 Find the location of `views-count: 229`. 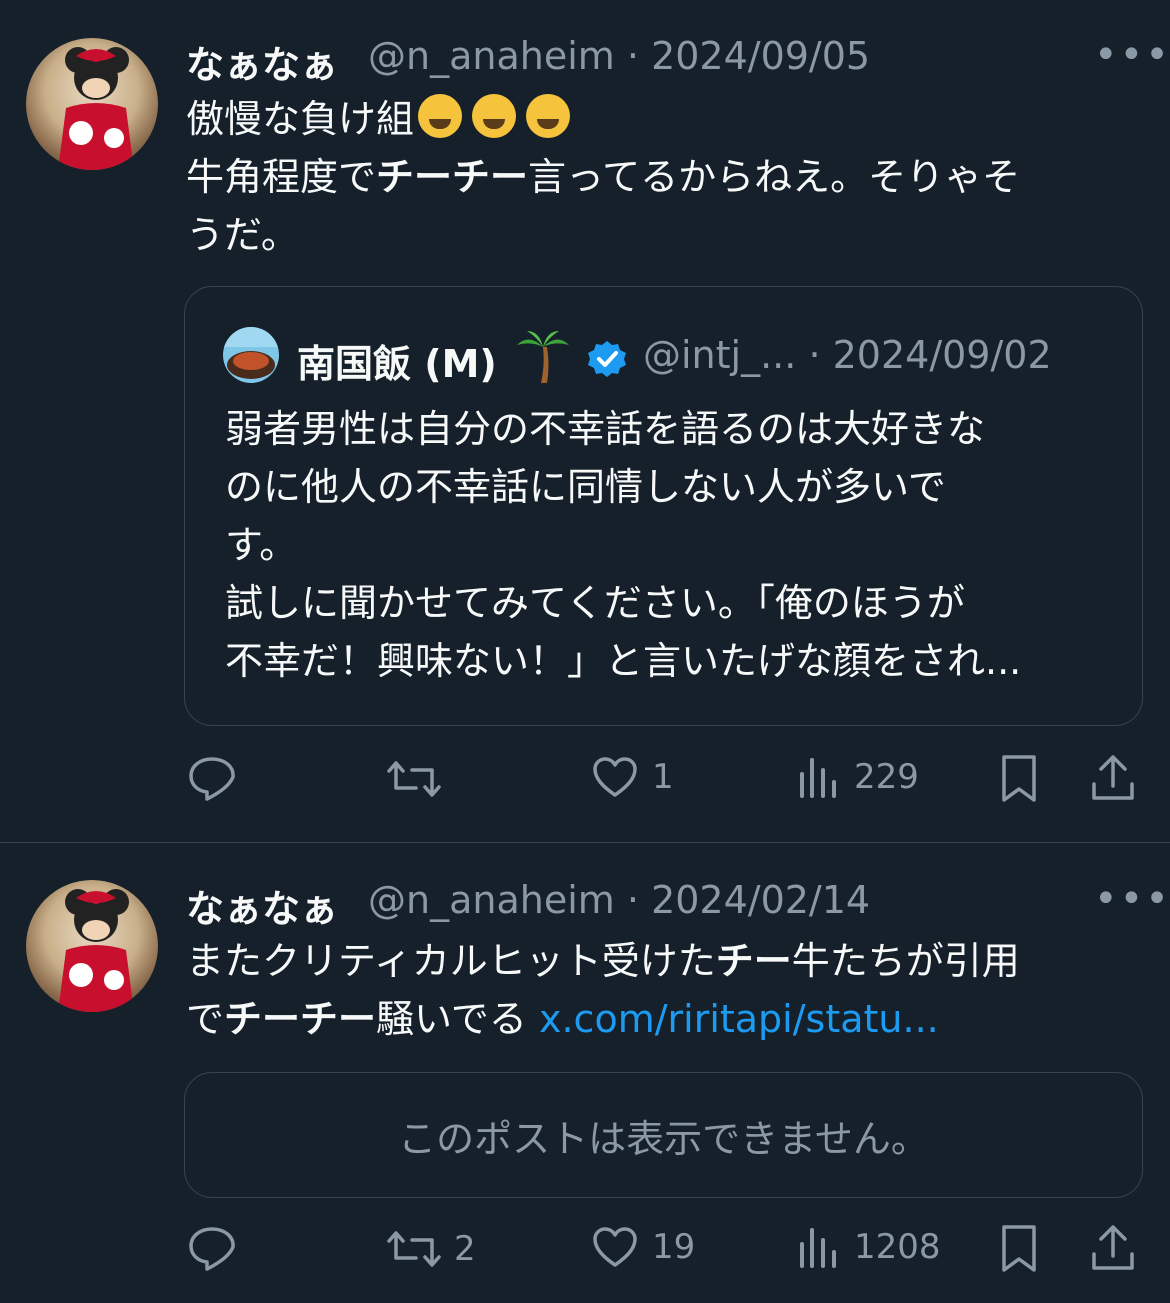

views-count: 229 is located at coordinates (886, 777).